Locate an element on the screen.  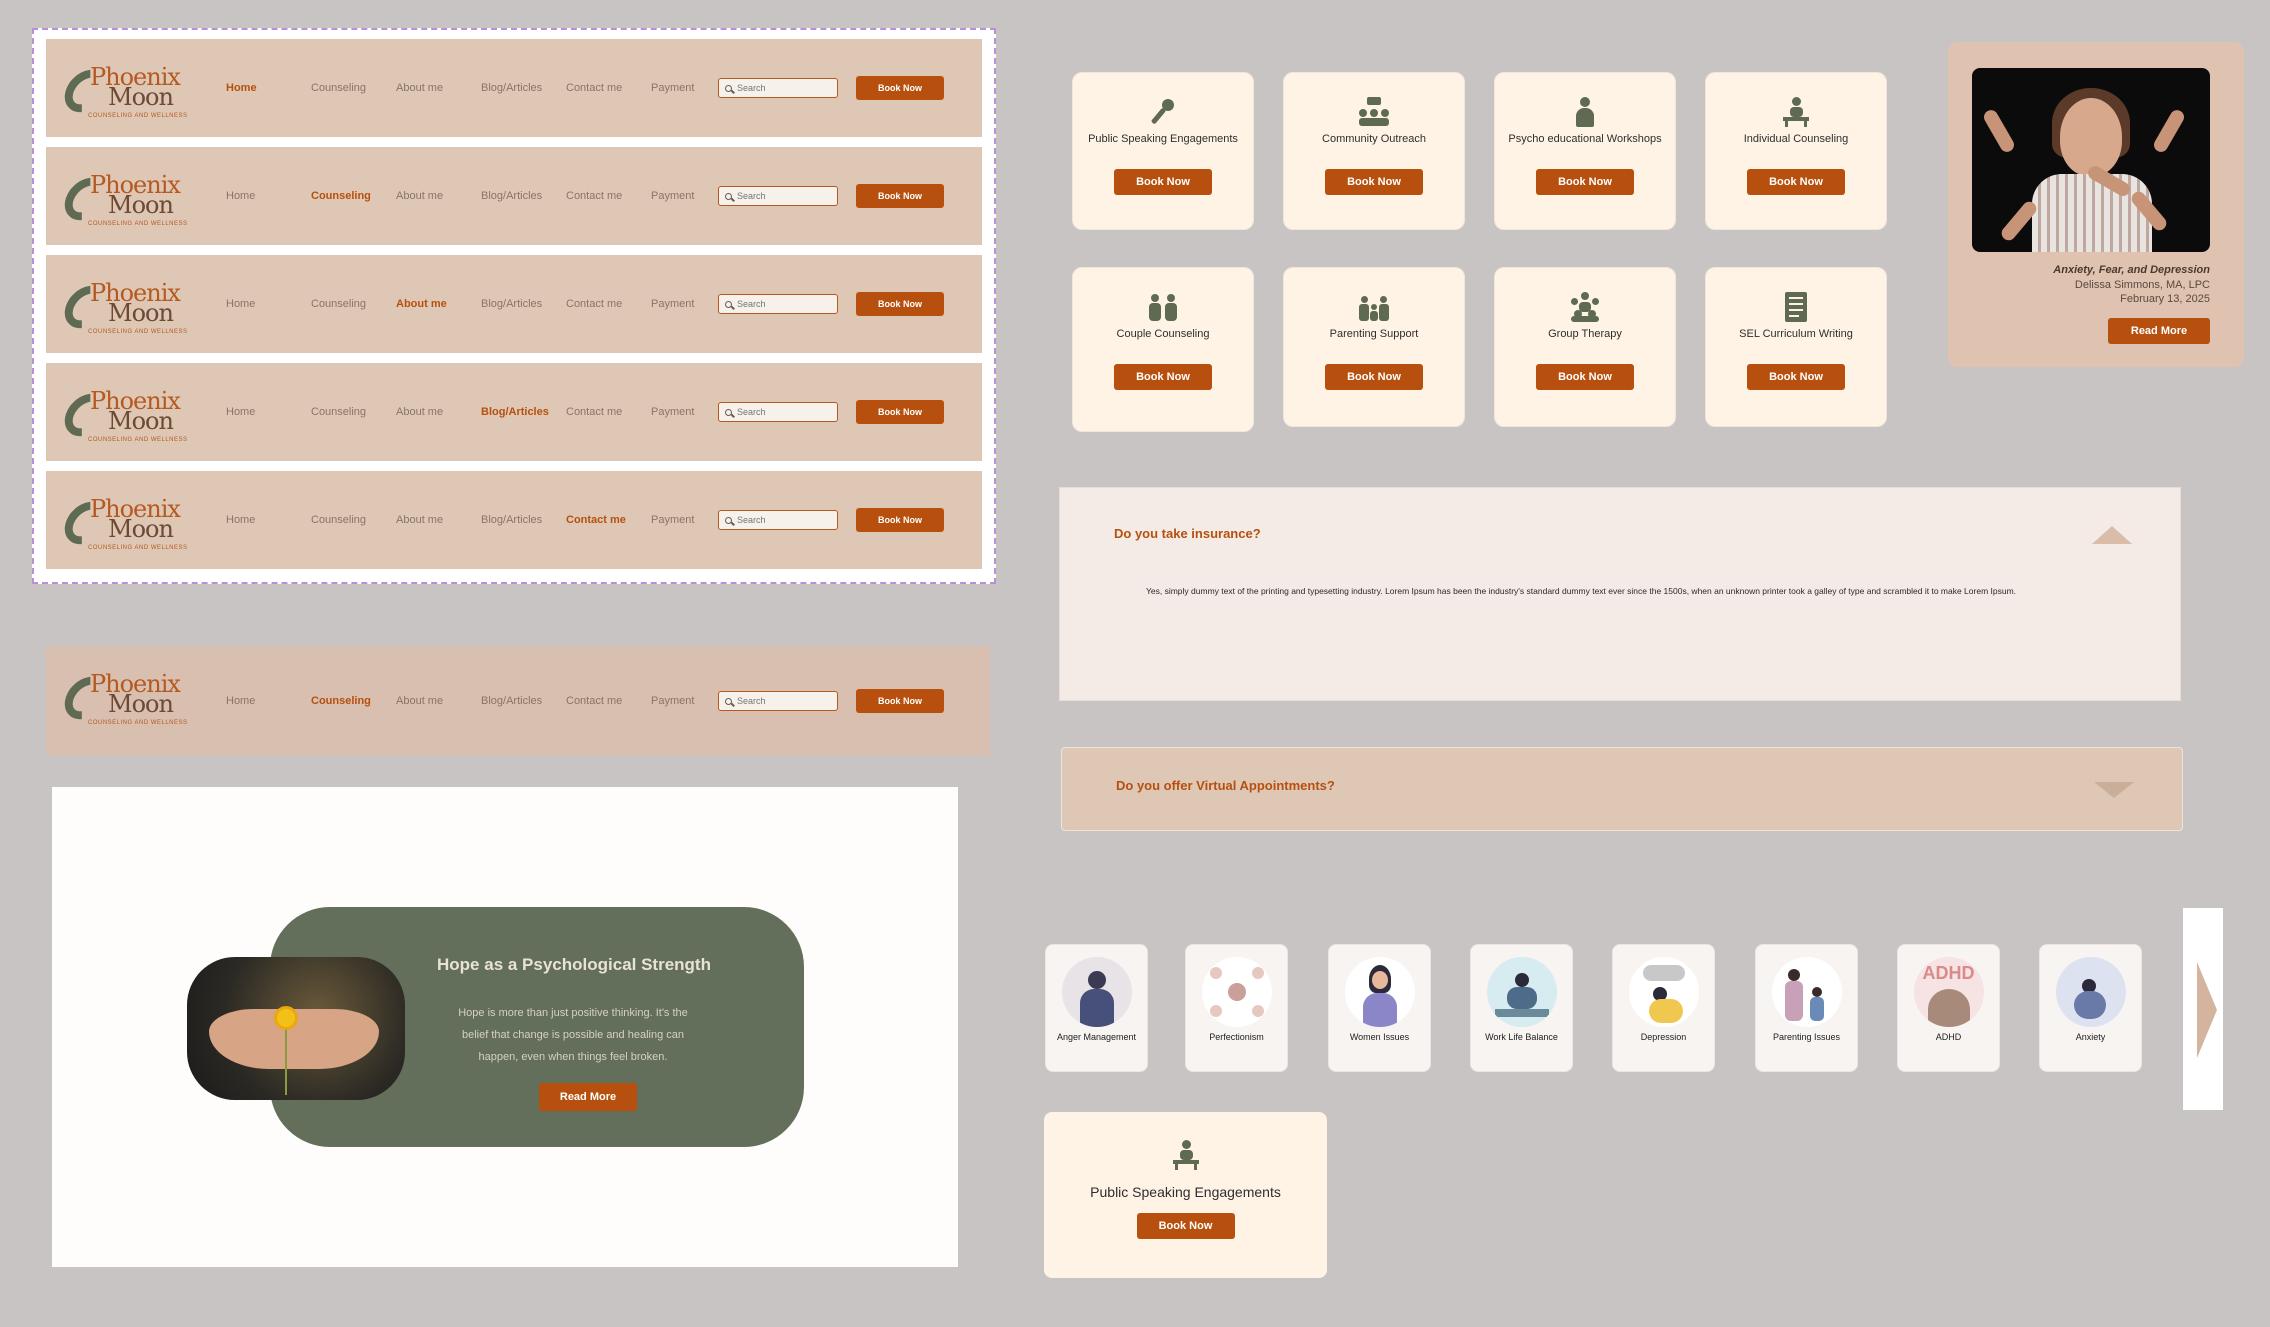
adhd-illustration-icon: ADHD is located at coordinates (1948, 992).